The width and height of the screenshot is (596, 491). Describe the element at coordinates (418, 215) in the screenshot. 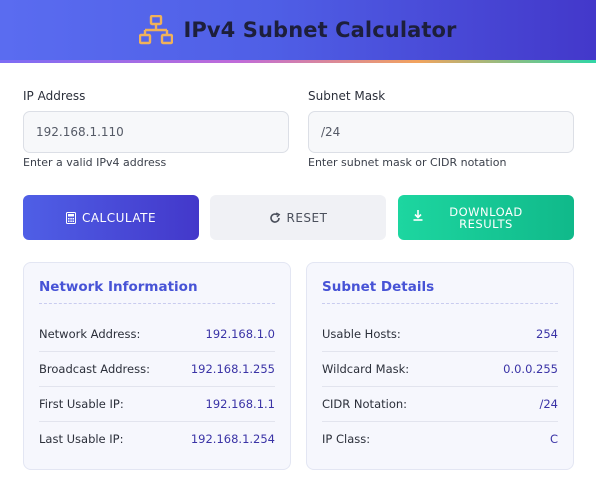

I see `download-icon` at that location.